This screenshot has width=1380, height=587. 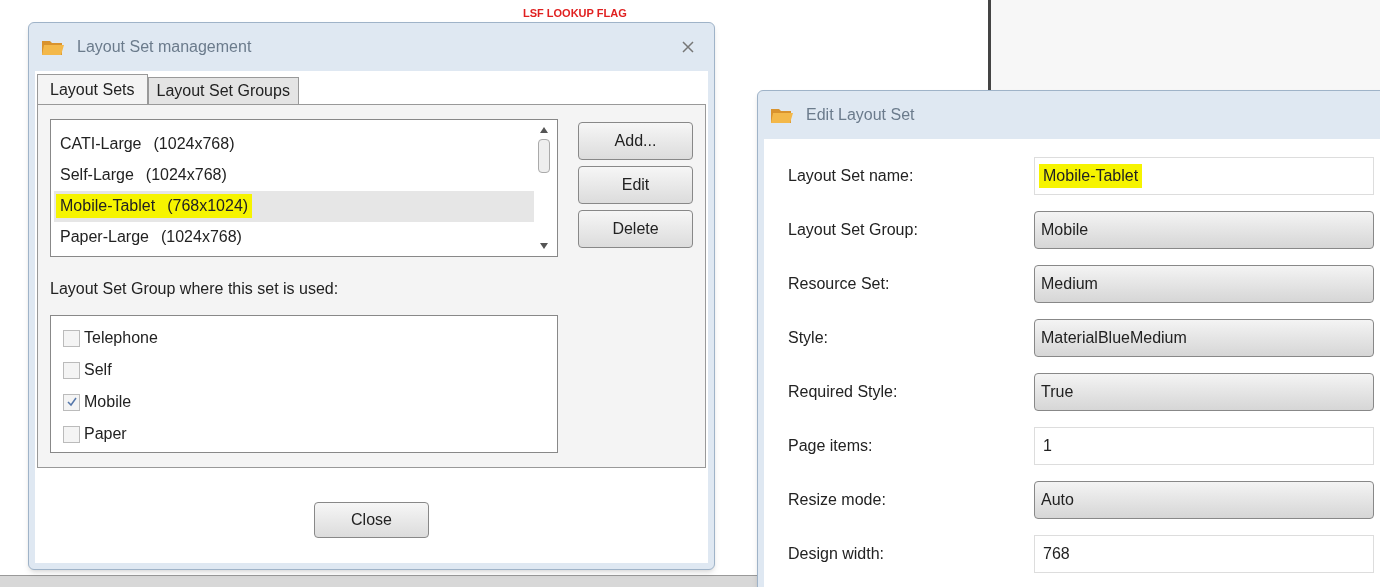 I want to click on dropdown: Medium, so click(x=1204, y=284).